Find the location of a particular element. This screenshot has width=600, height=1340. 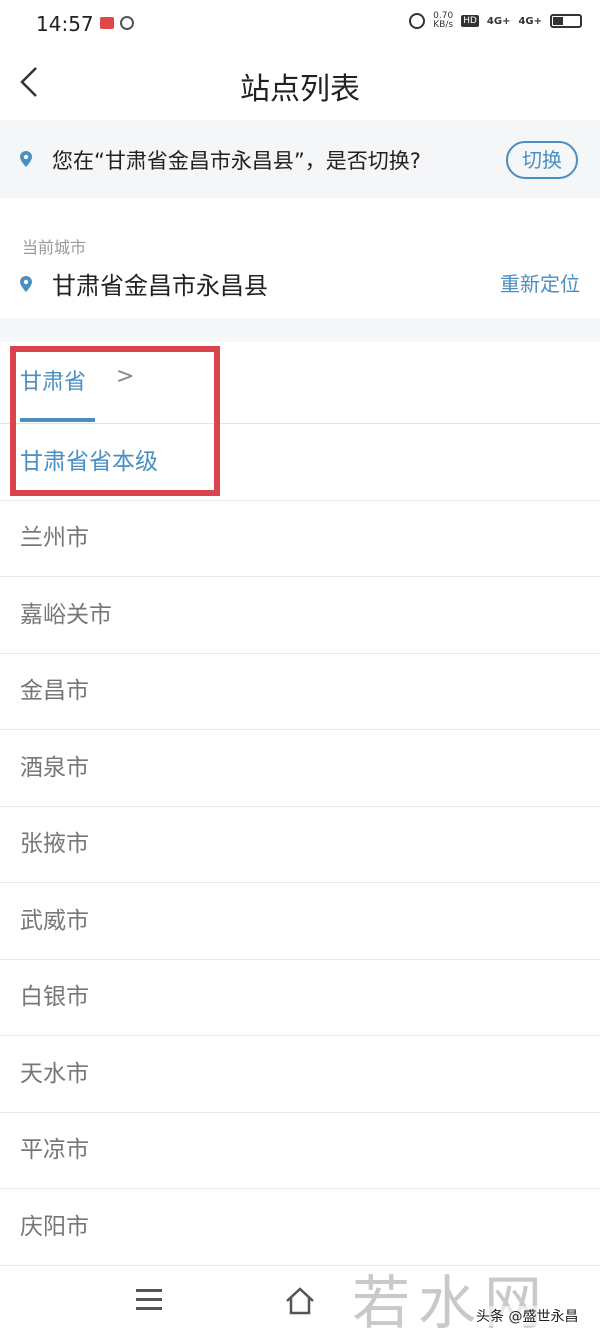

list-item: 白银市 is located at coordinates (300, 997).